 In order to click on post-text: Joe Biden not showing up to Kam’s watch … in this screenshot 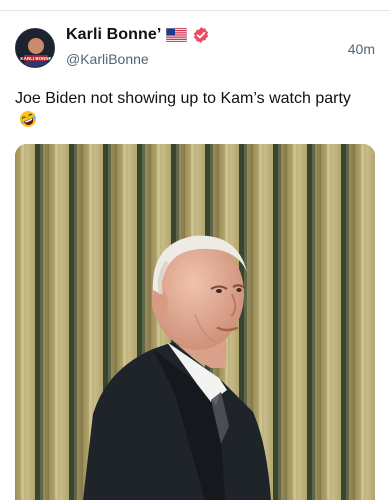, I will do `click(190, 110)`.